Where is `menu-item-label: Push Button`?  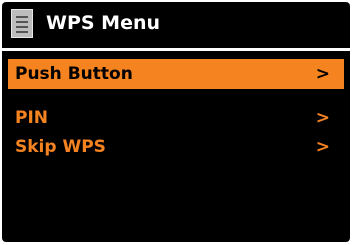
menu-item-label: Push Button is located at coordinates (74, 74).